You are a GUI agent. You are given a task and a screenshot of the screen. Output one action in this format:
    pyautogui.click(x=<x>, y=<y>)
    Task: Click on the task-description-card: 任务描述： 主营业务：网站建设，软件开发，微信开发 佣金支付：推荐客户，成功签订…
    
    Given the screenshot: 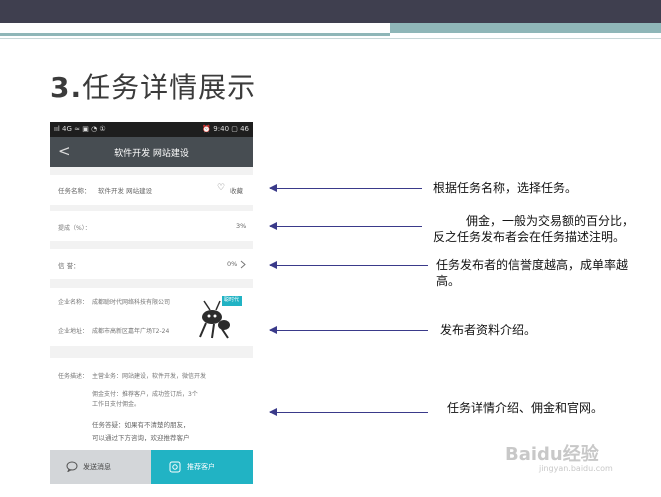 What is the action you would take?
    pyautogui.click(x=151, y=404)
    